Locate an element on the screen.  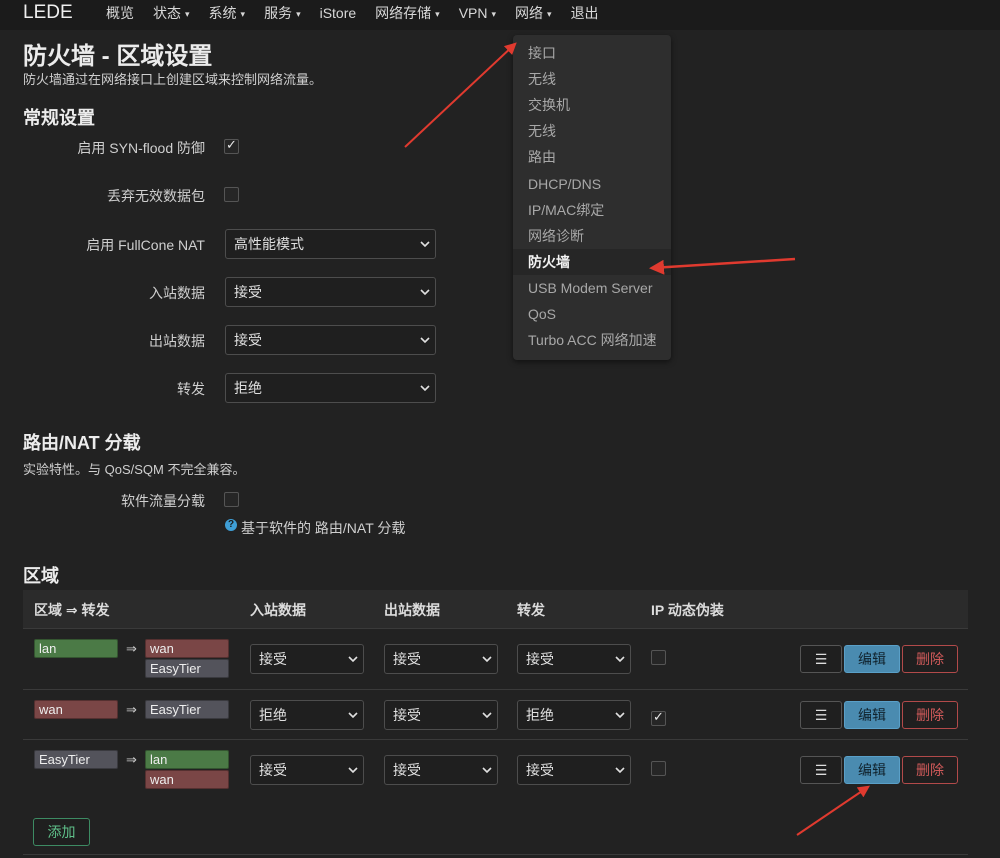
input-policy-select: 接受 is located at coordinates (330, 292).